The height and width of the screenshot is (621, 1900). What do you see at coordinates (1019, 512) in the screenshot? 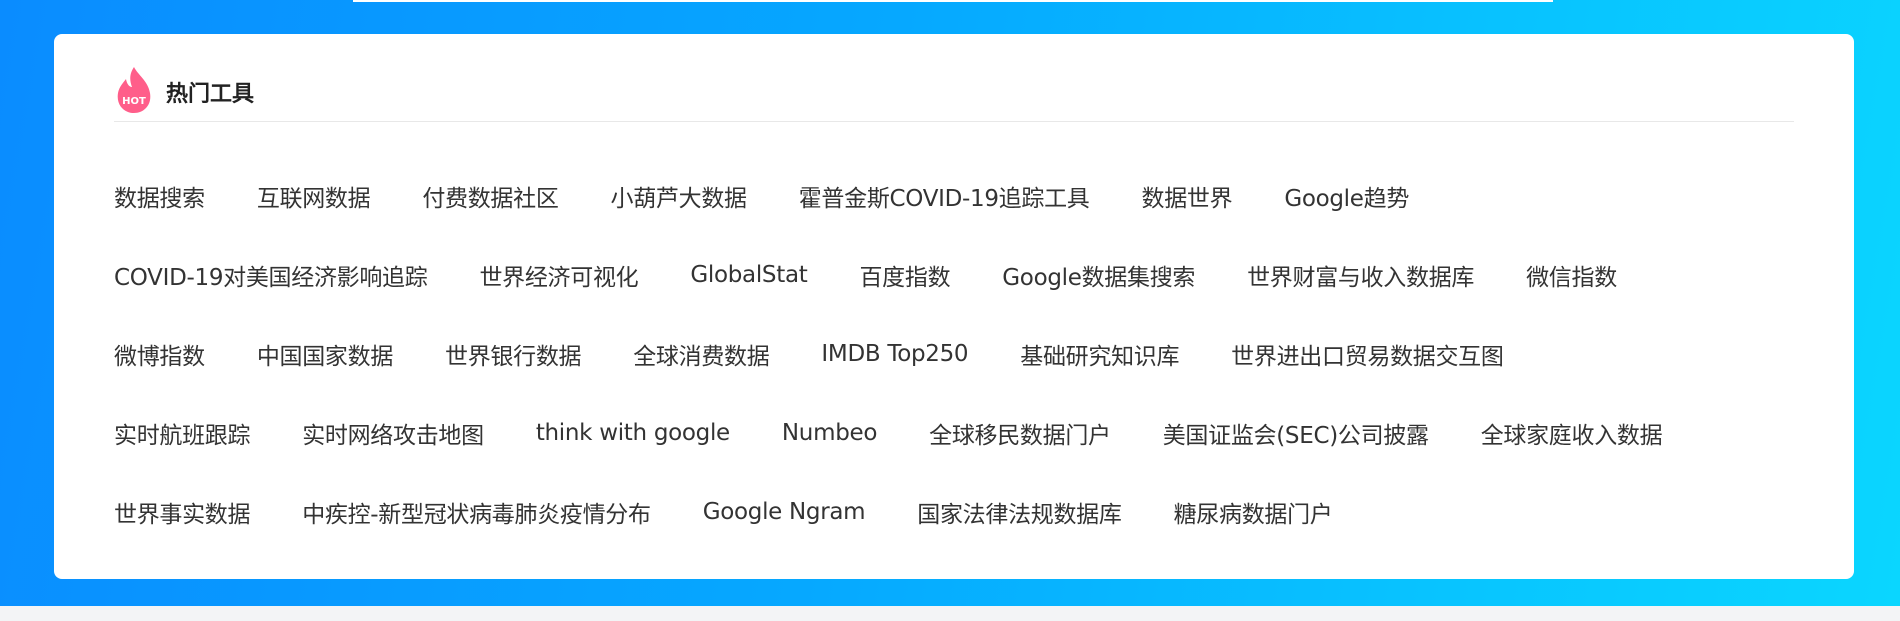
I see `tool-link: 国家法律法规数据库` at bounding box center [1019, 512].